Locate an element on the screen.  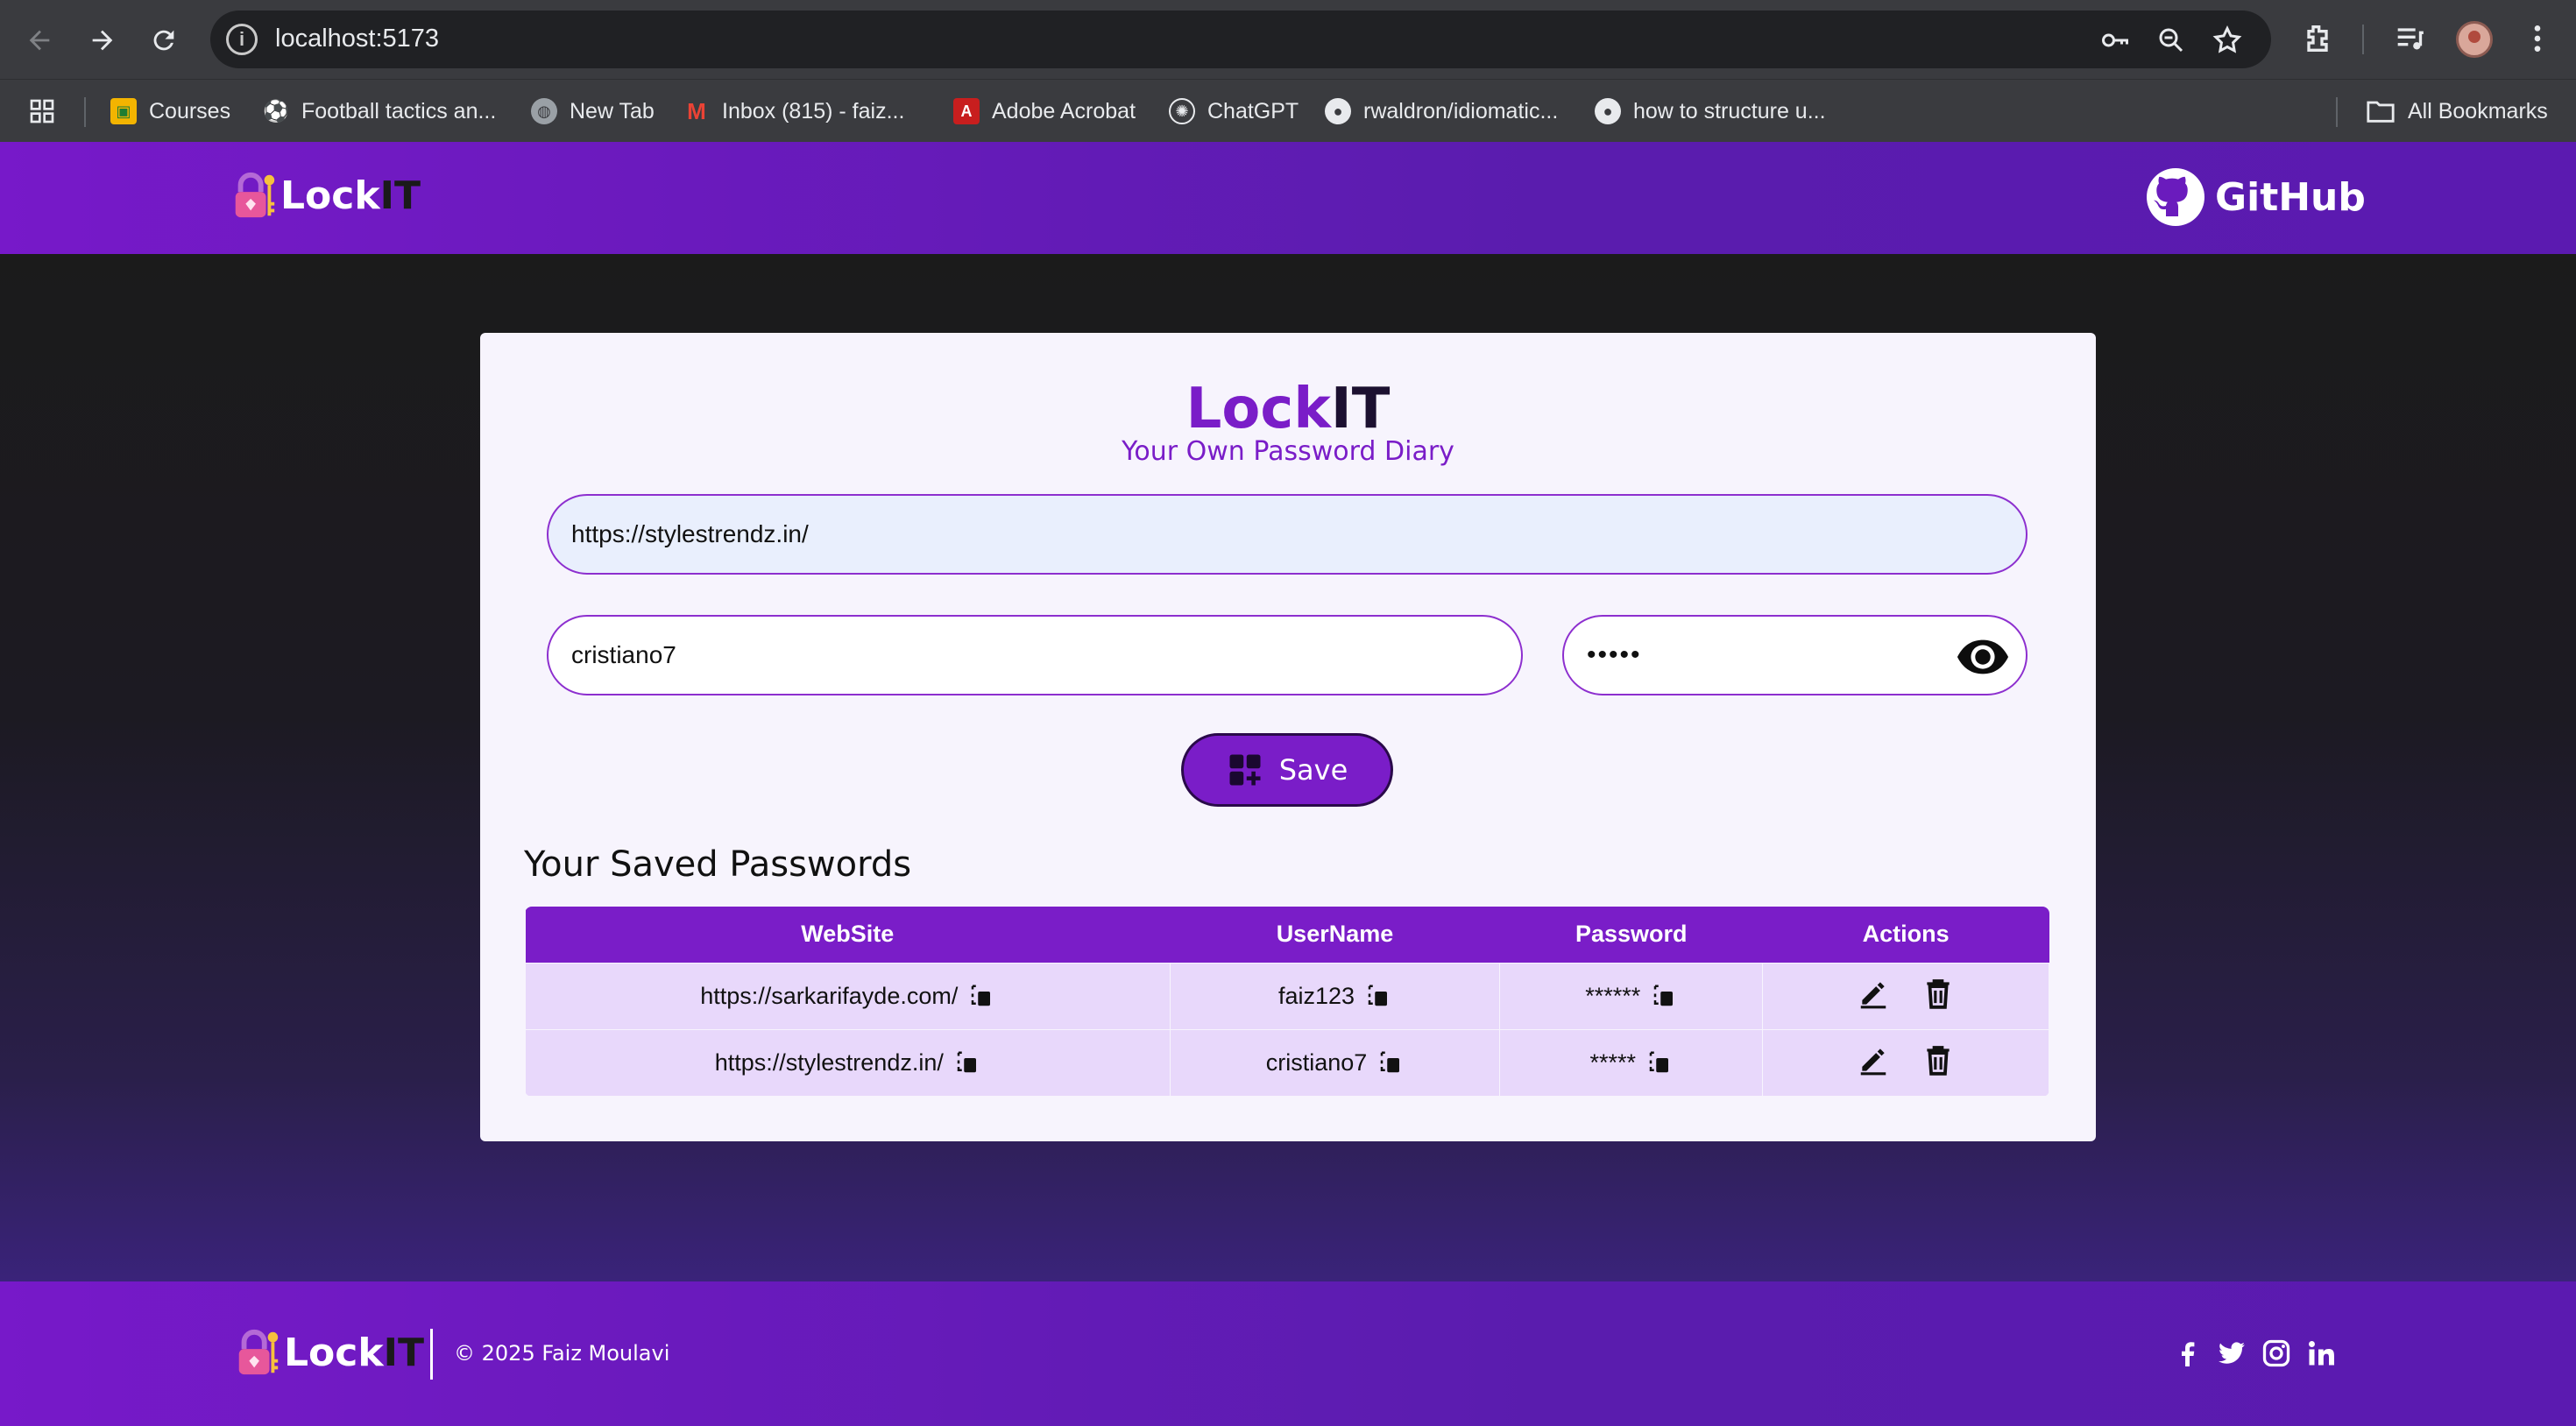
website-text: https://stylestrendz.in/ is located at coordinates (829, 1063).